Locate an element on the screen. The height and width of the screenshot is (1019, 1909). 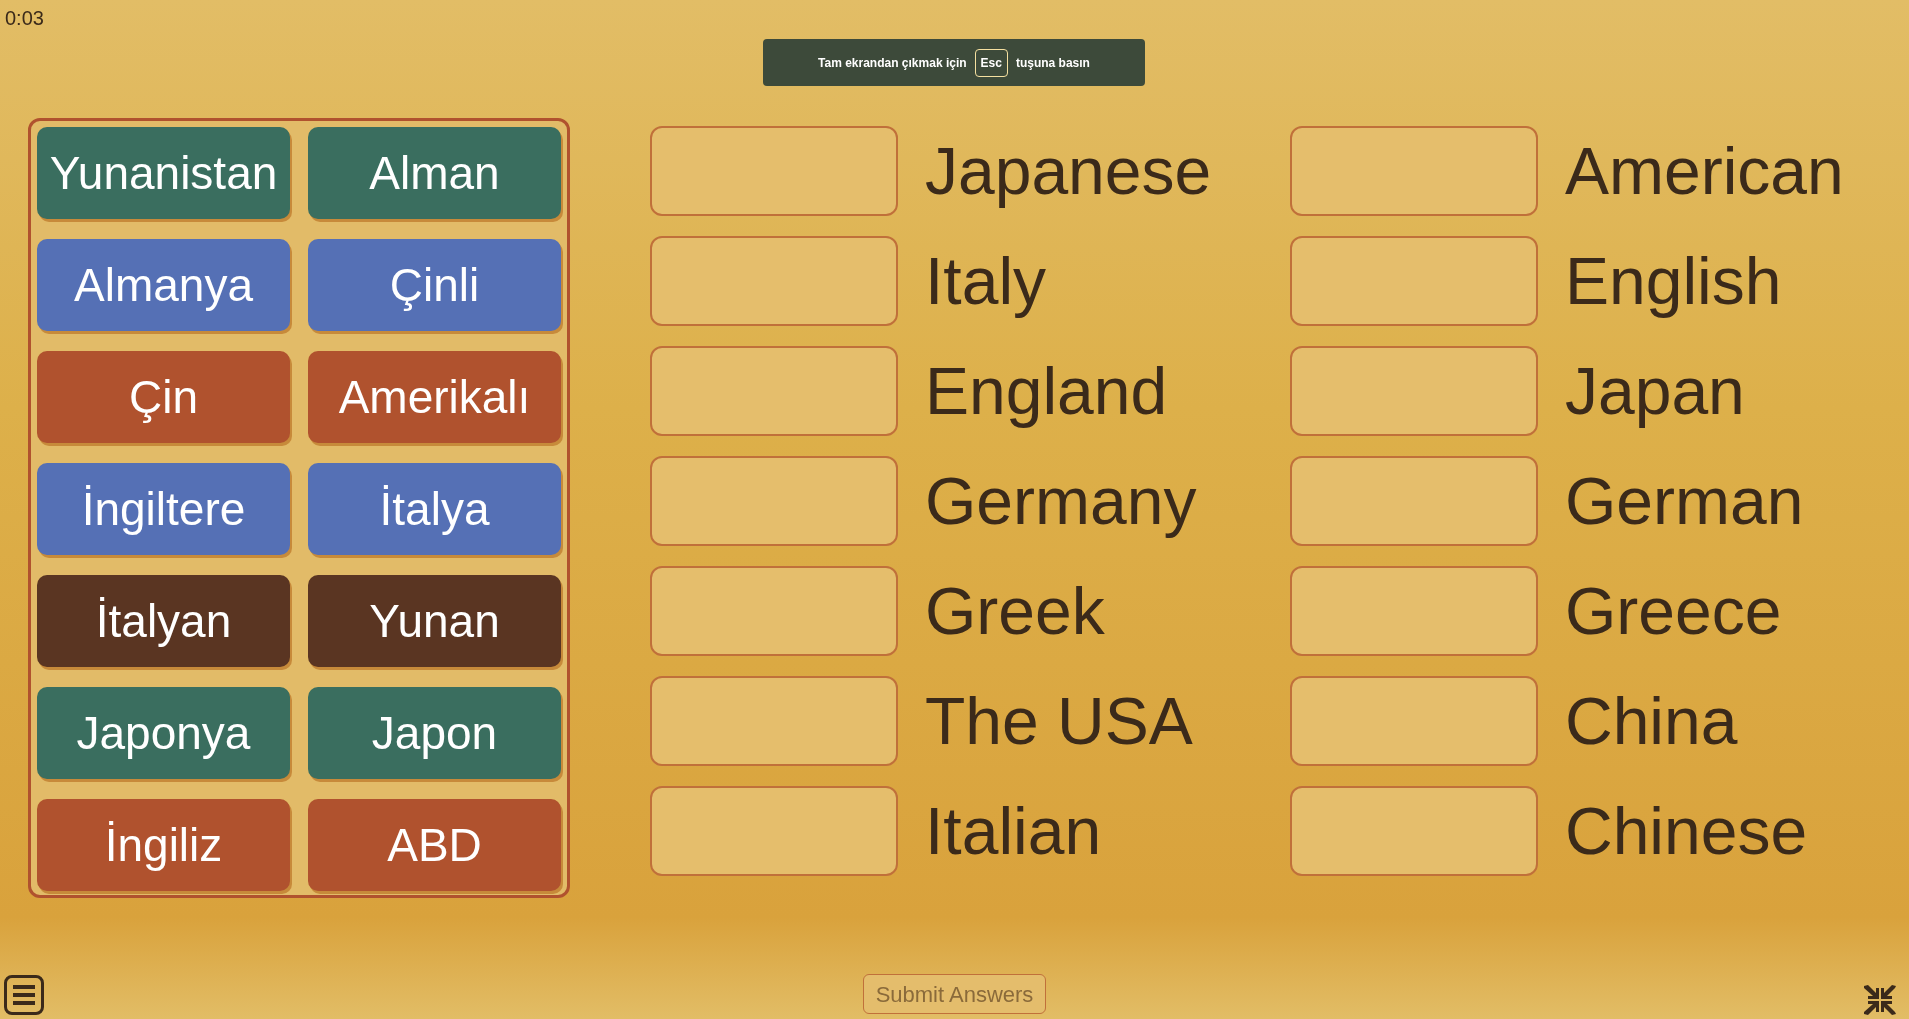
target-word: Japanese is located at coordinates (1068, 171).